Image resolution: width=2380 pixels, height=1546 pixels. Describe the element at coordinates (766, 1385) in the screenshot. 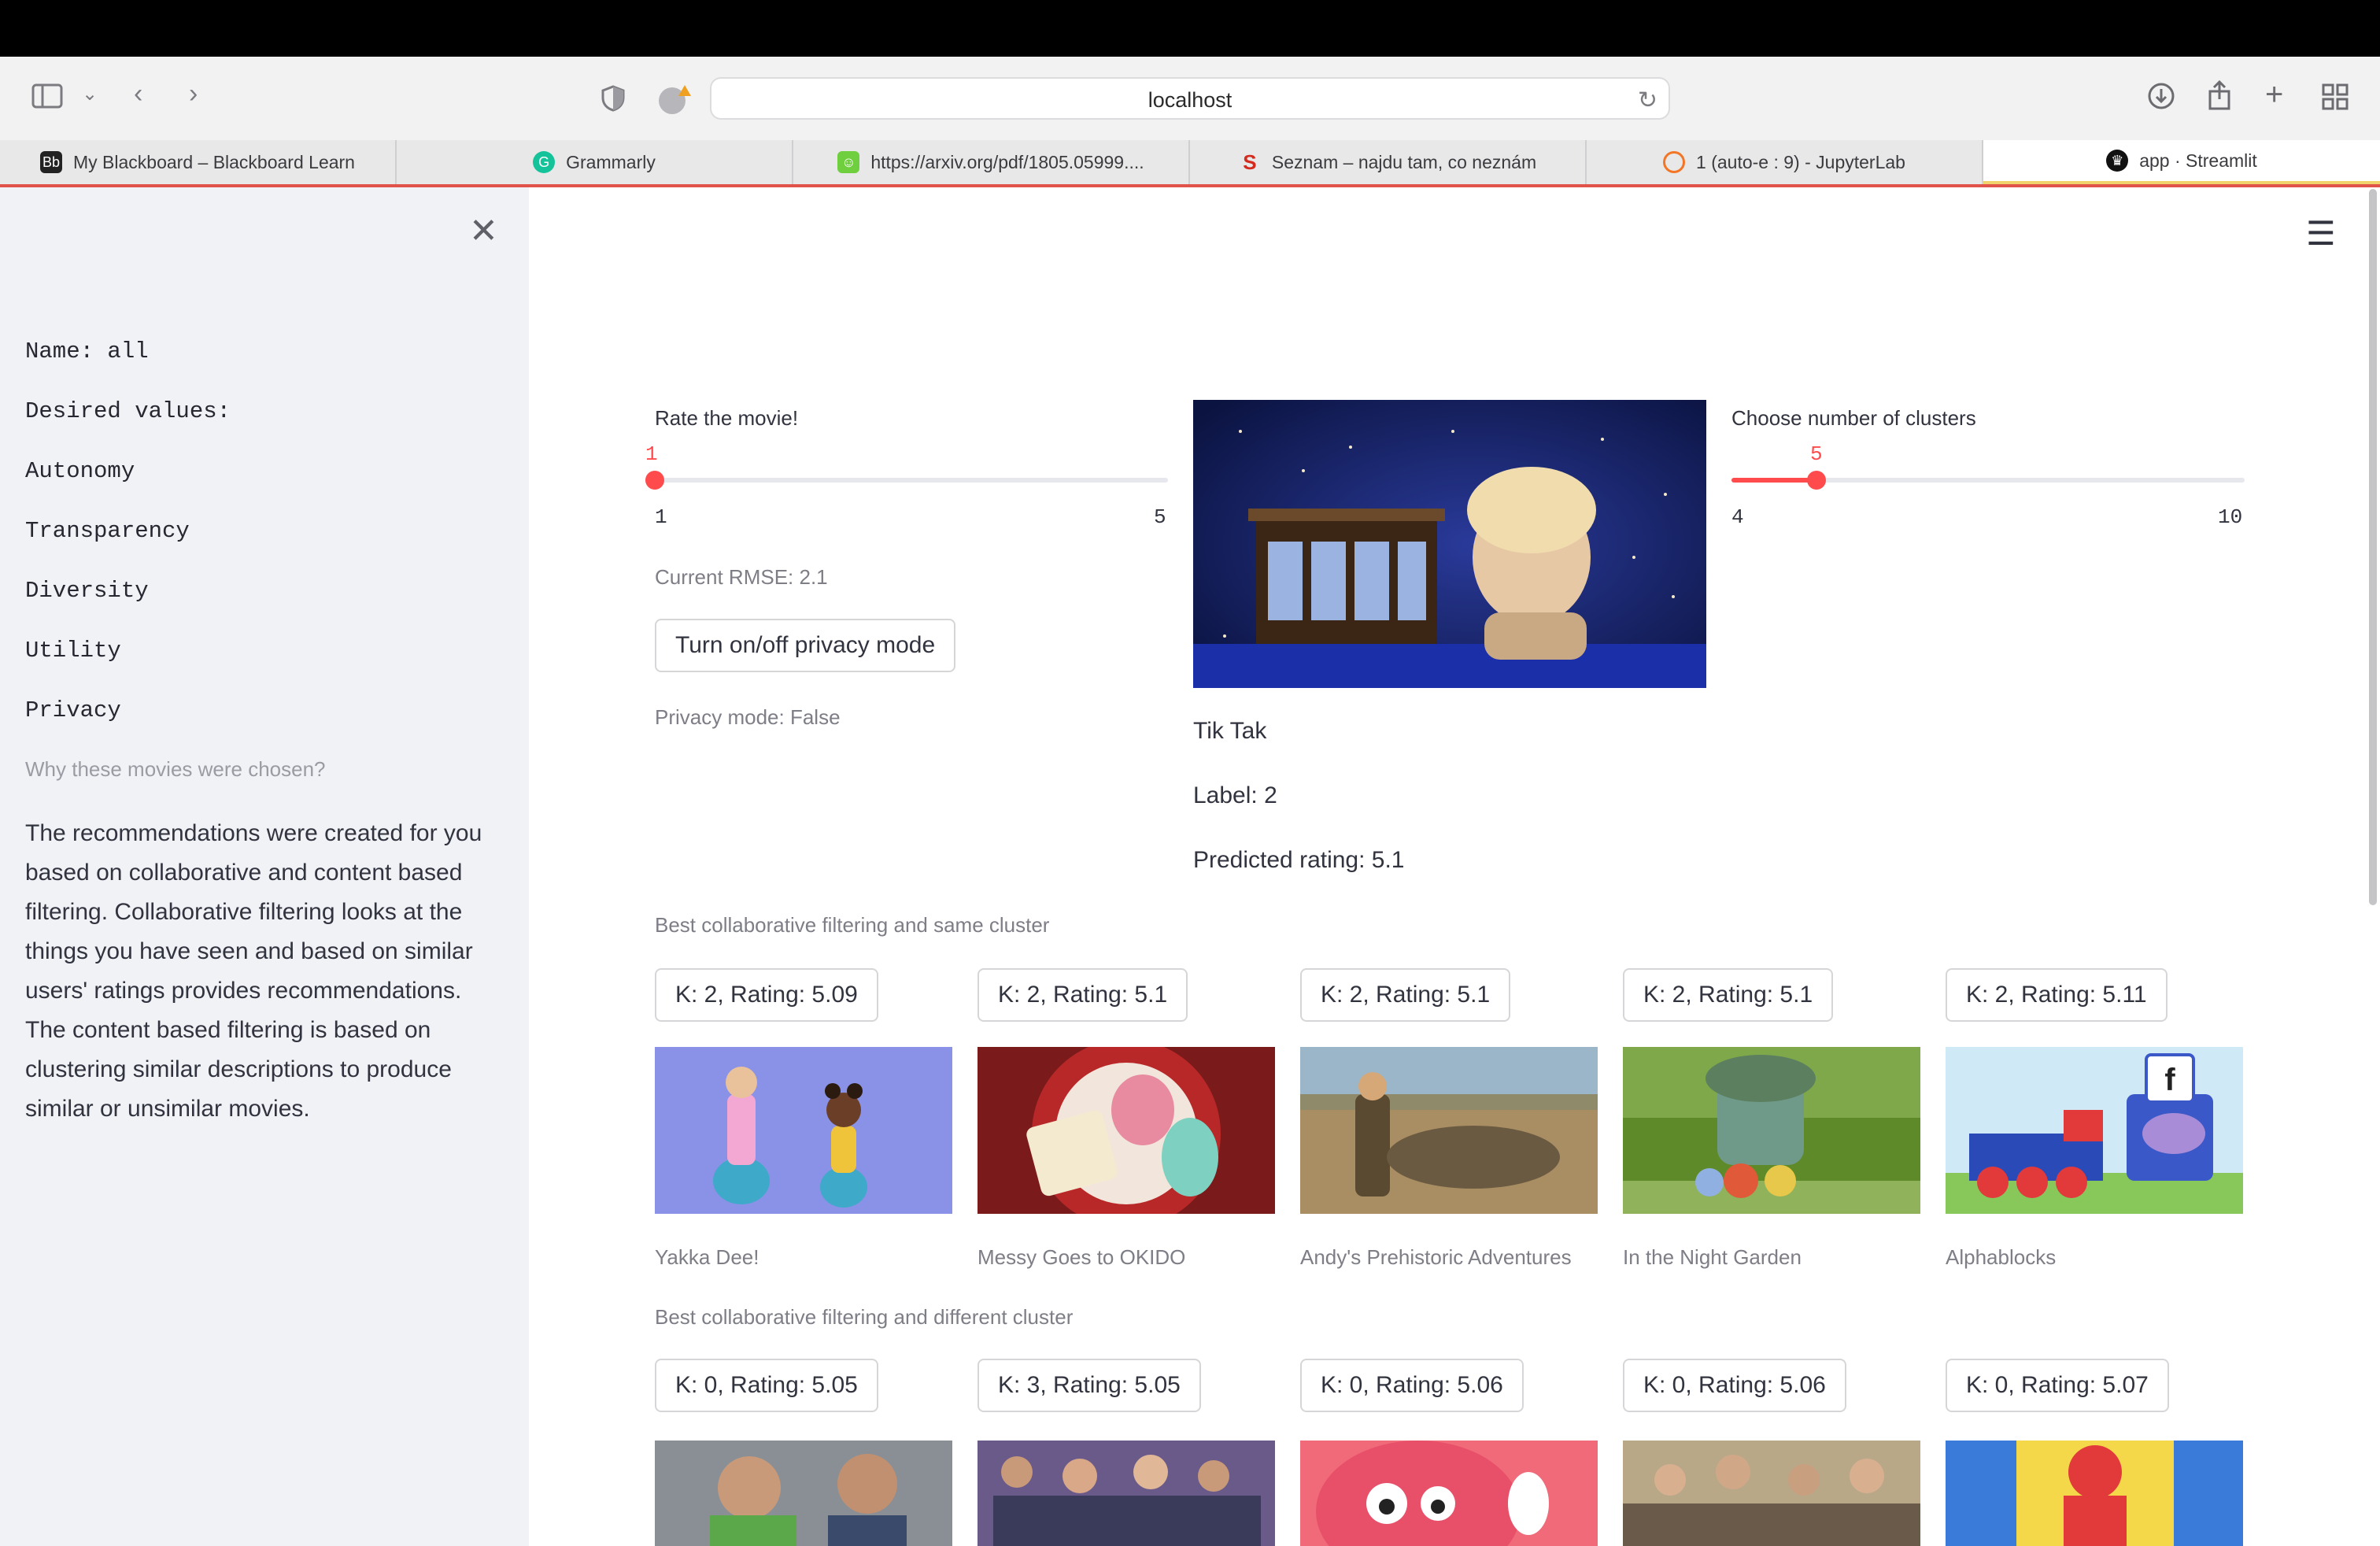

I see `recommendation-button: K: 0, Rating: 5.05` at that location.